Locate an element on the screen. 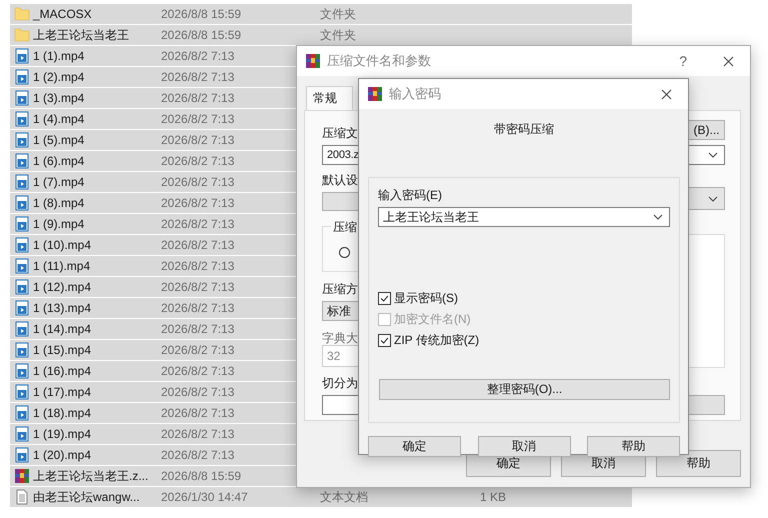  file-name: 1 (18).mp4 is located at coordinates (62, 413).